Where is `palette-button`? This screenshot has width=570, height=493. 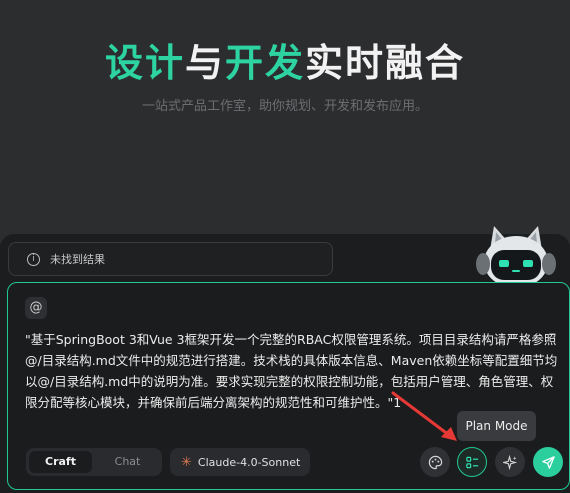
palette-button is located at coordinates (435, 462).